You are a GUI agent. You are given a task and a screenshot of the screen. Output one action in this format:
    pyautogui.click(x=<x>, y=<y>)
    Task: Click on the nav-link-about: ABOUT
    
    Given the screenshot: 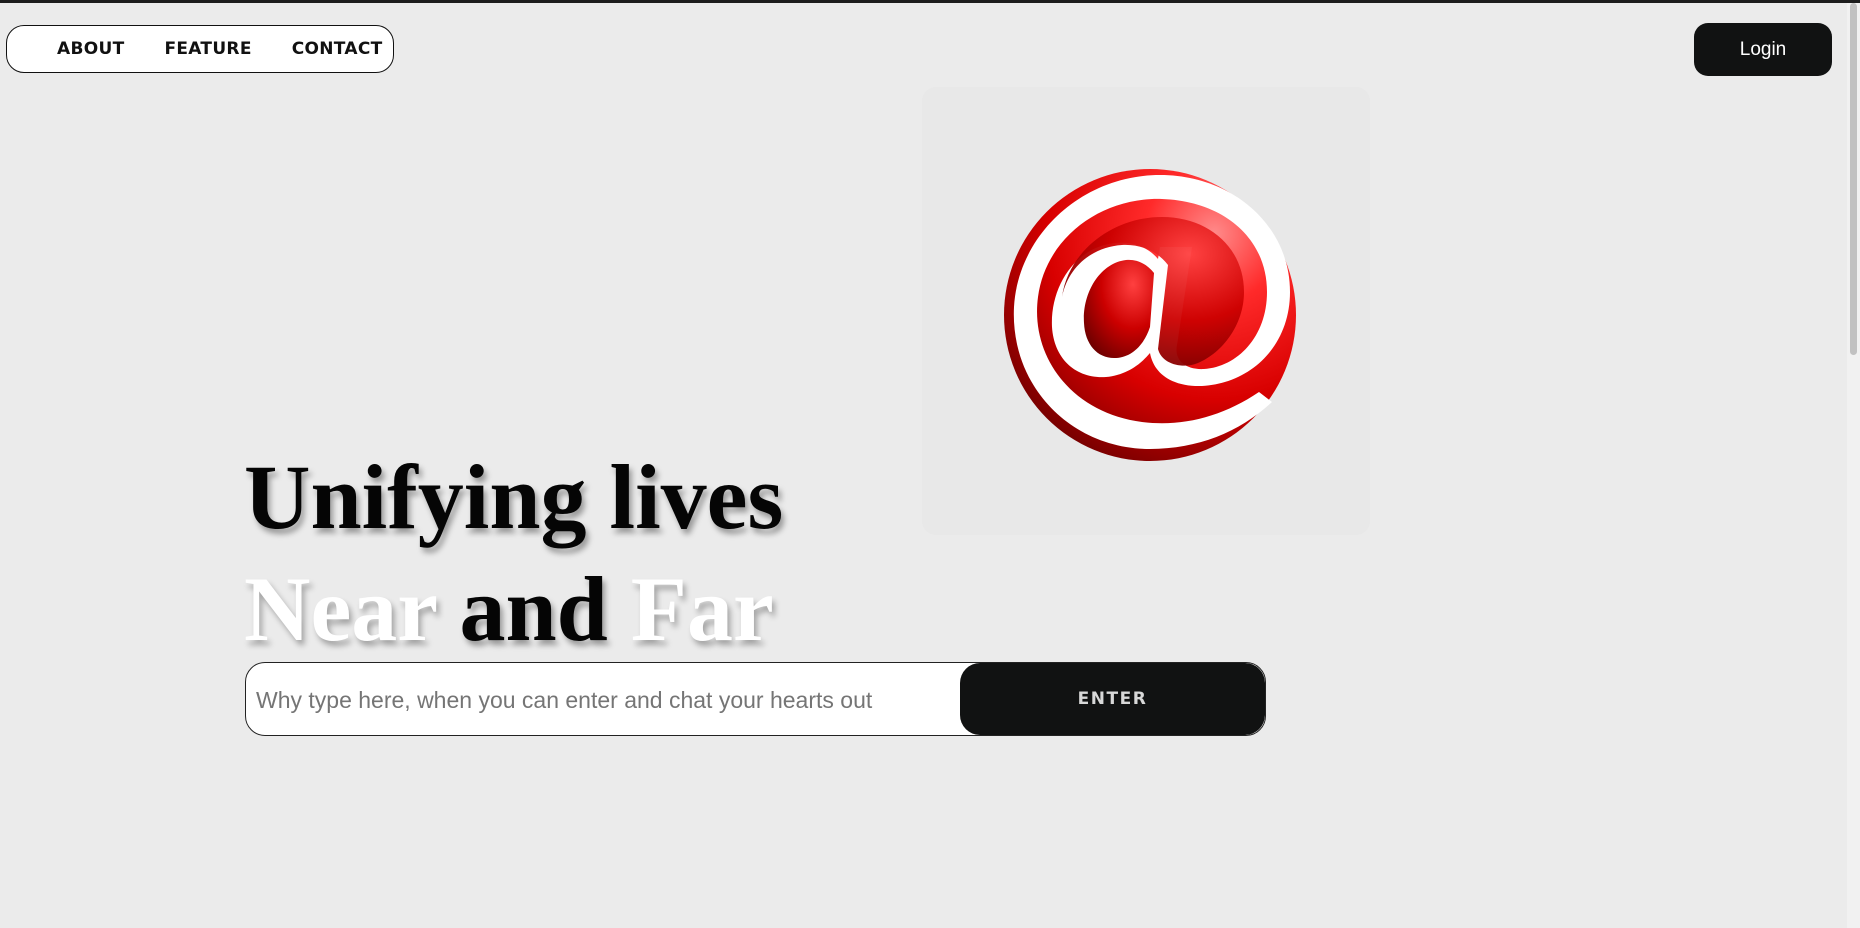 What is the action you would take?
    pyautogui.click(x=90, y=49)
    